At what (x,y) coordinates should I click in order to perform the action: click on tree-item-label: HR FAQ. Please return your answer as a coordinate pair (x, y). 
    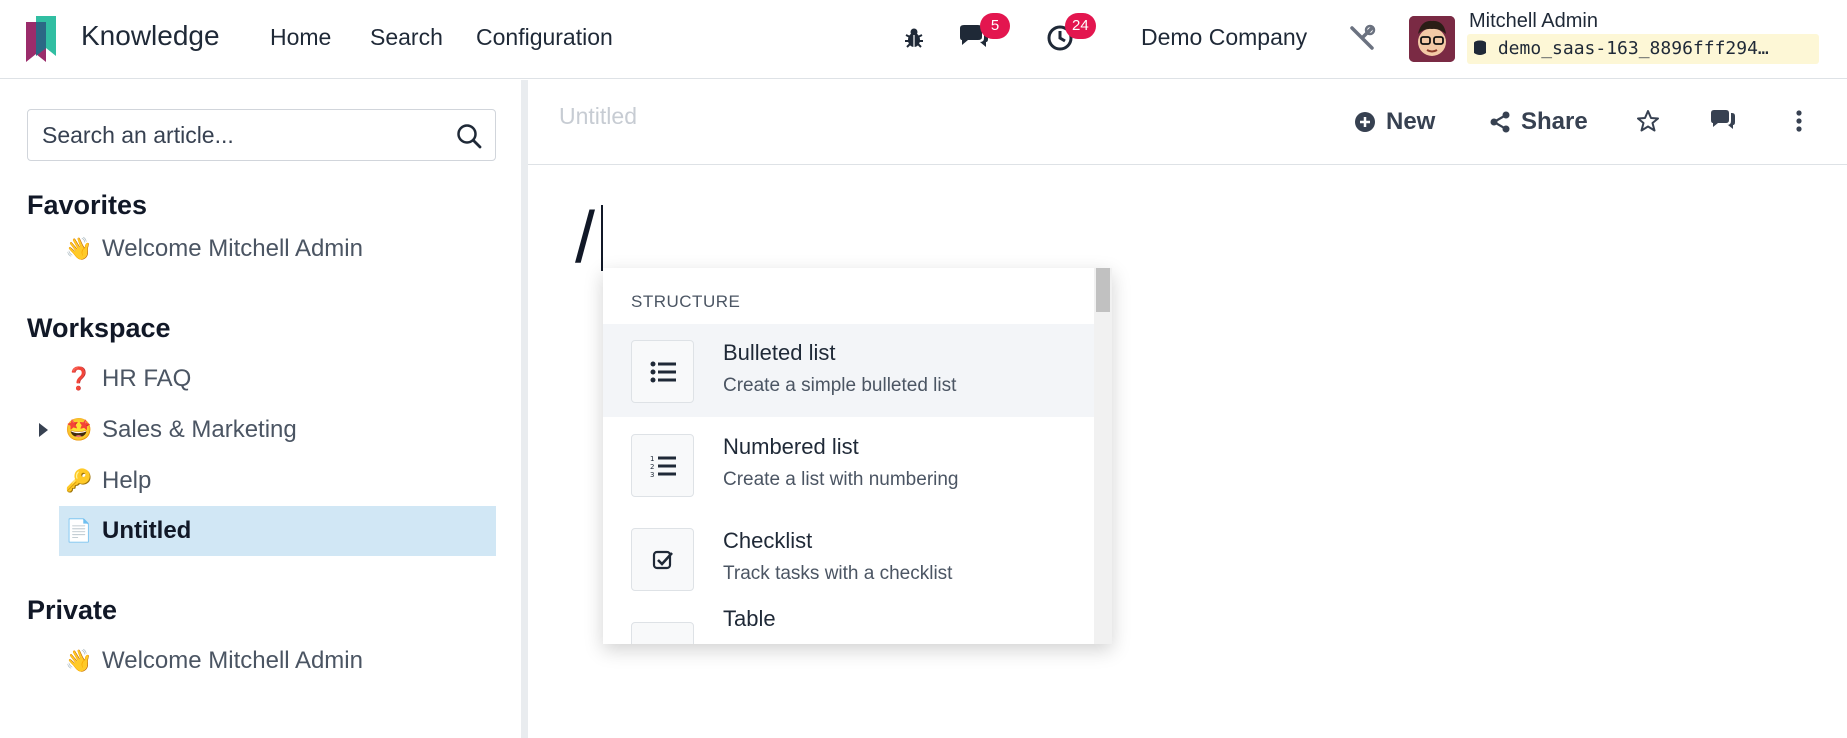
    Looking at the image, I should click on (147, 378).